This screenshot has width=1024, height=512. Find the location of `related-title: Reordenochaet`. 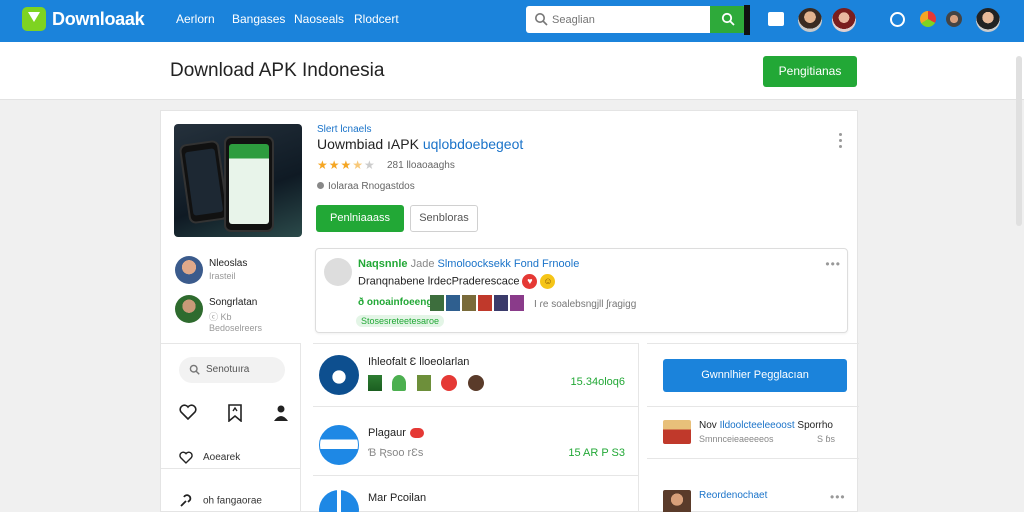

related-title: Reordenochaet is located at coordinates (733, 495).